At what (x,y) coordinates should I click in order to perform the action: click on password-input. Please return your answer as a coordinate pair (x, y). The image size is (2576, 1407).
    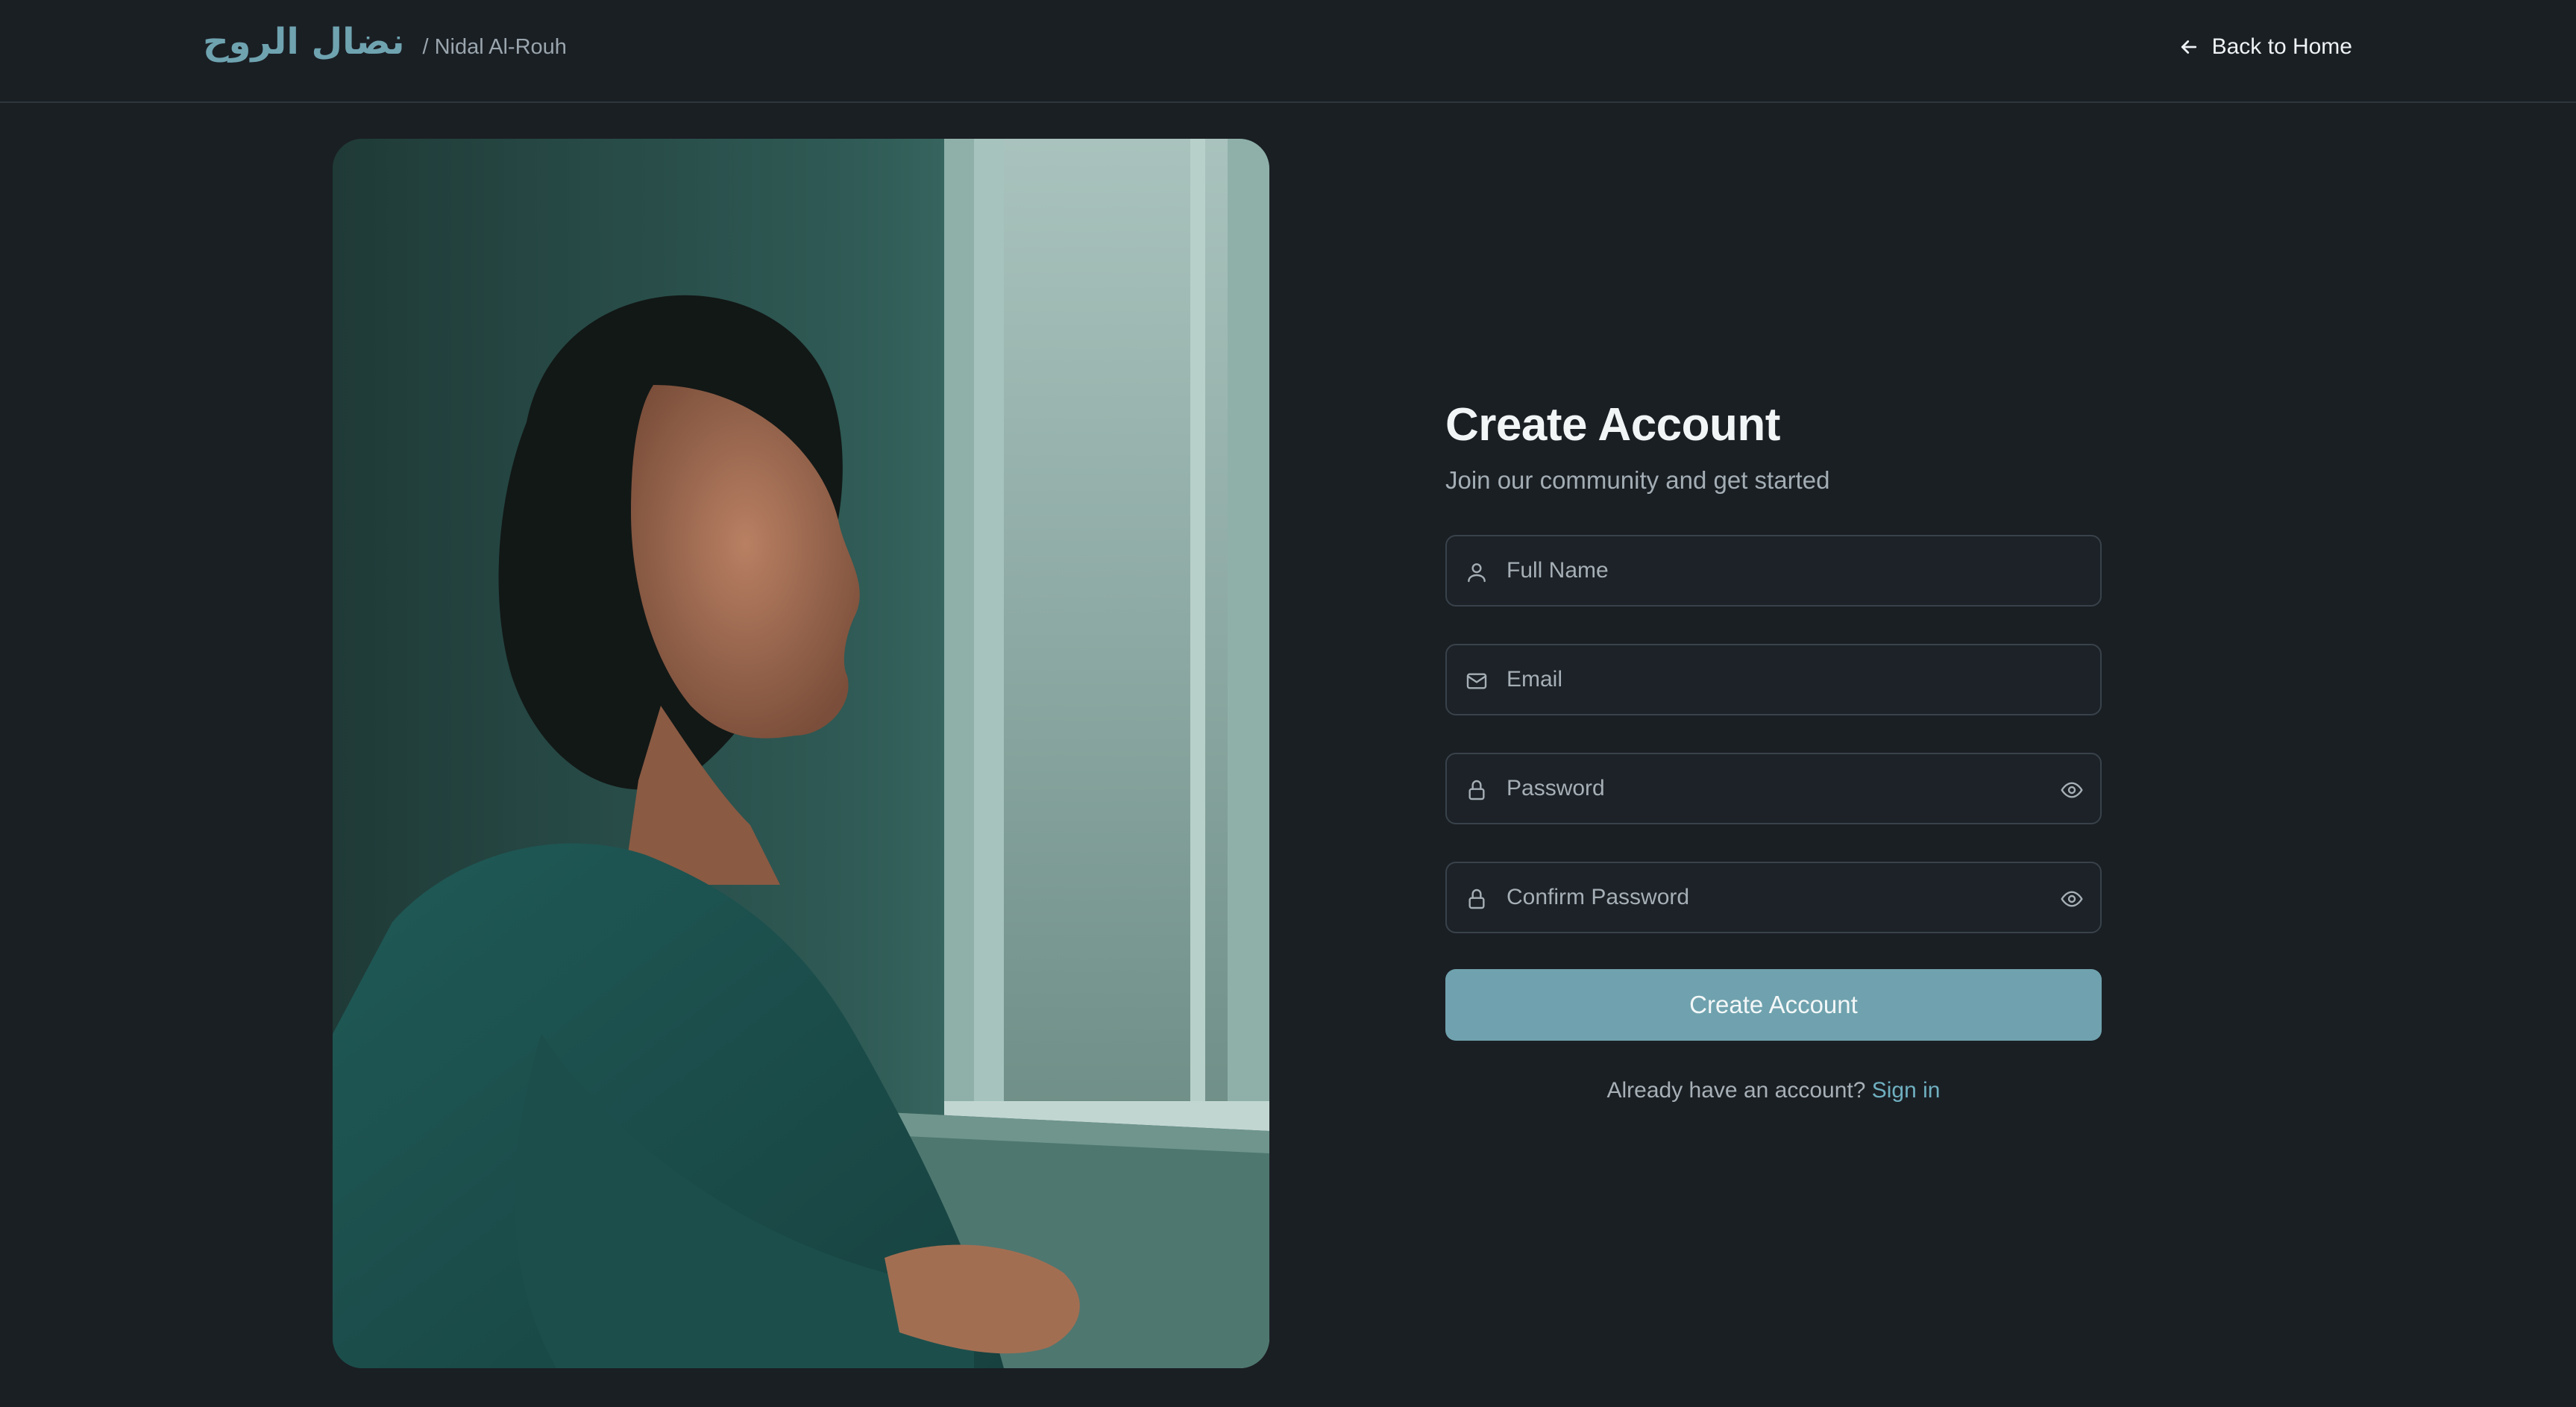
    Looking at the image, I should click on (1768, 788).